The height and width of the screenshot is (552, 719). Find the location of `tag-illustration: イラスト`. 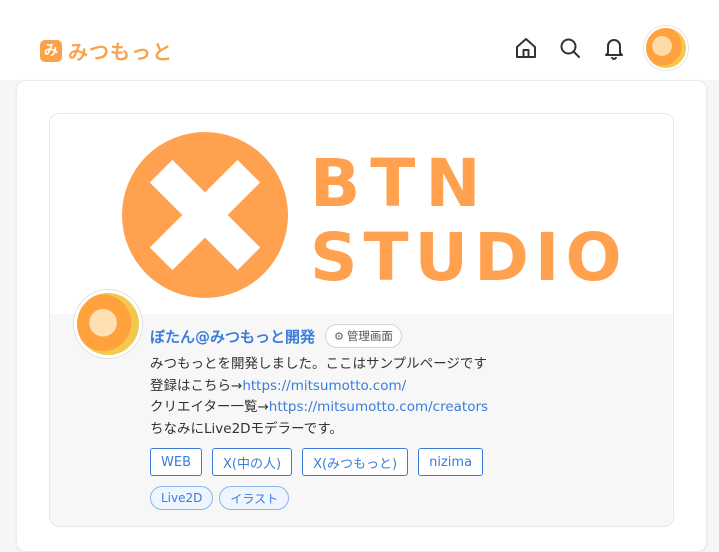

tag-illustration: イラスト is located at coordinates (254, 498).